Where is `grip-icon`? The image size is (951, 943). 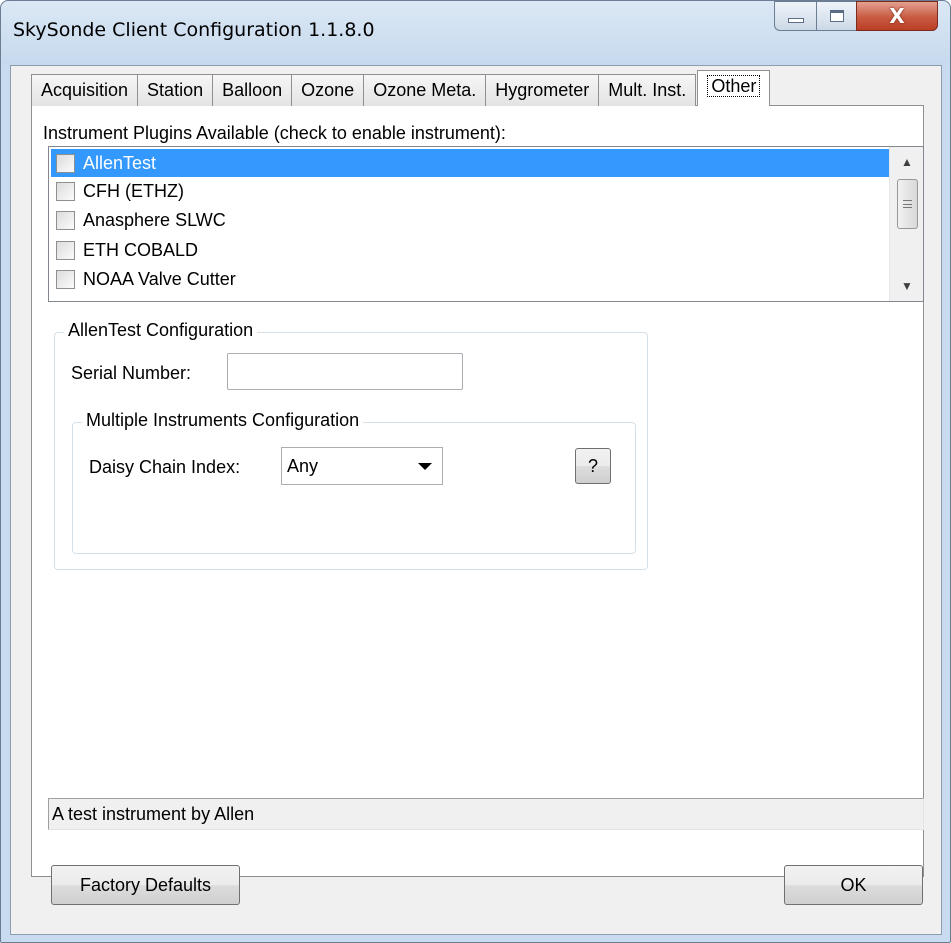 grip-icon is located at coordinates (907, 204).